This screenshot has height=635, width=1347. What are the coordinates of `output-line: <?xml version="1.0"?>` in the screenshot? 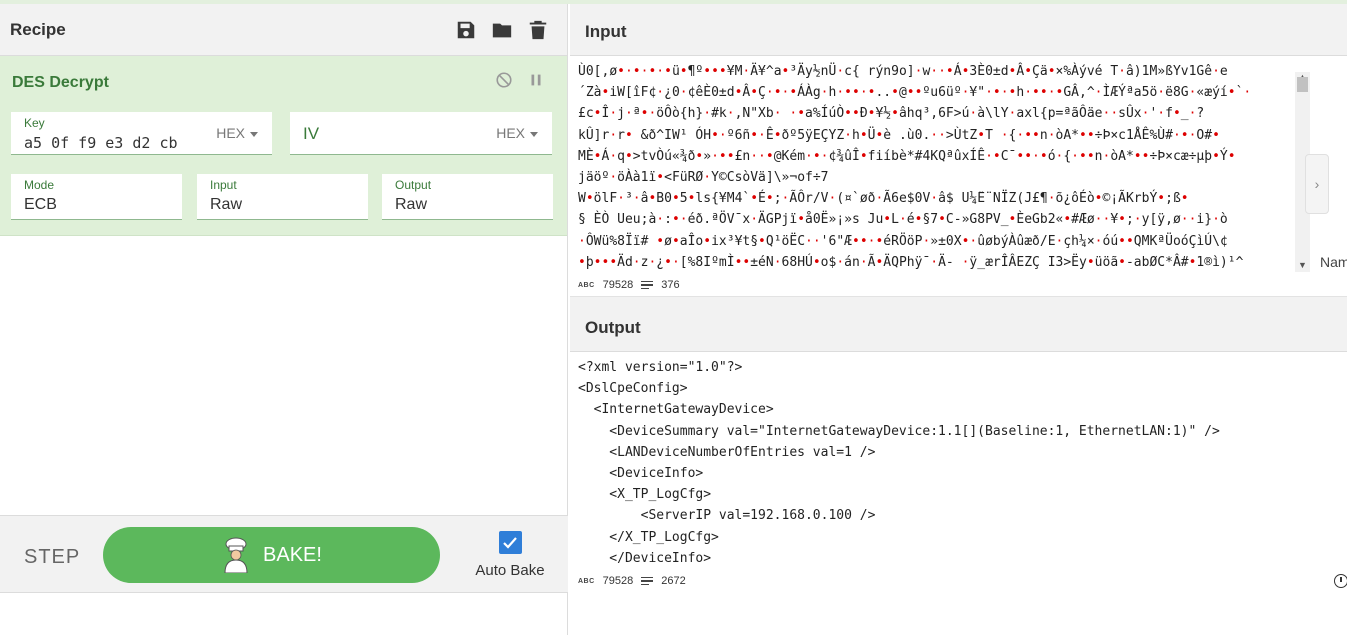 It's located at (660, 367).